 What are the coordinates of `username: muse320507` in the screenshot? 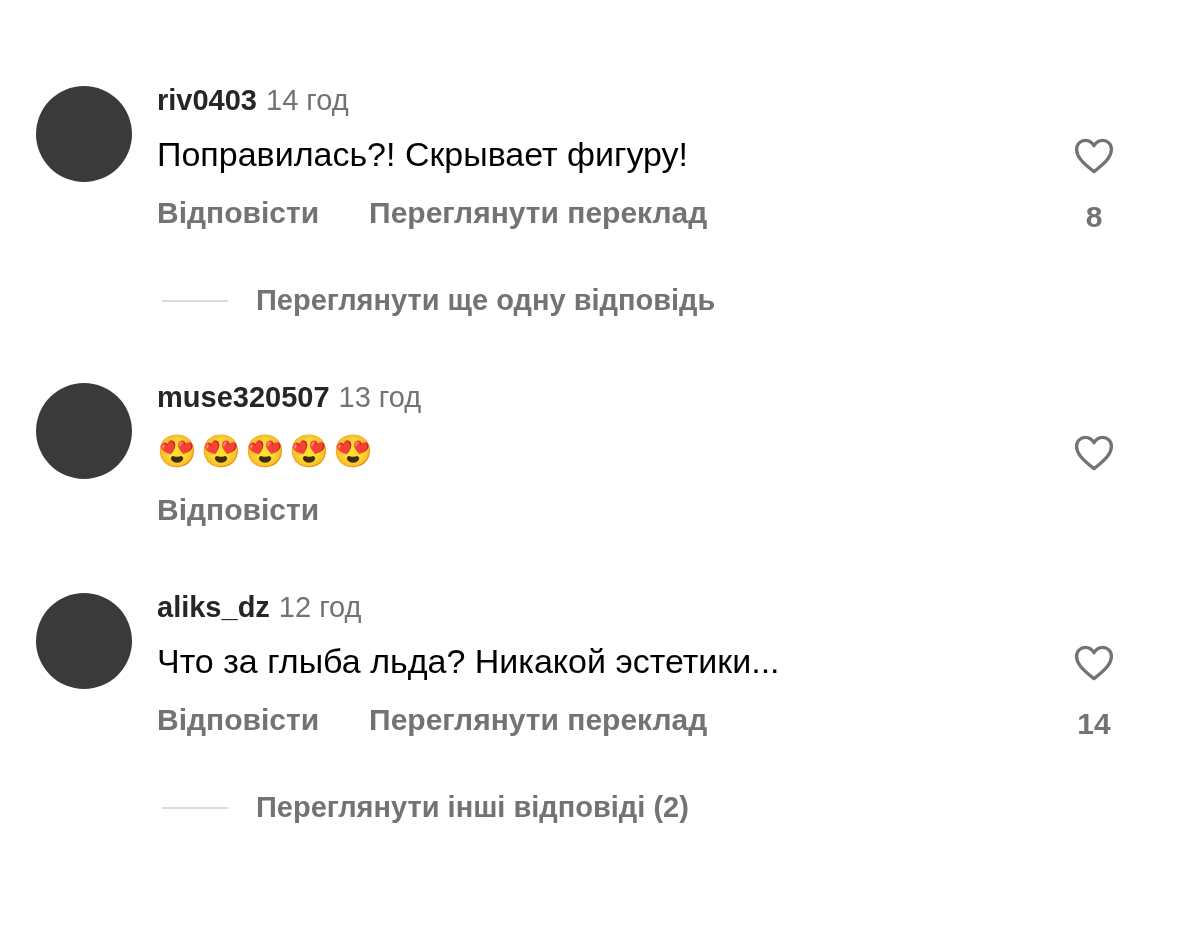 It's located at (243, 397).